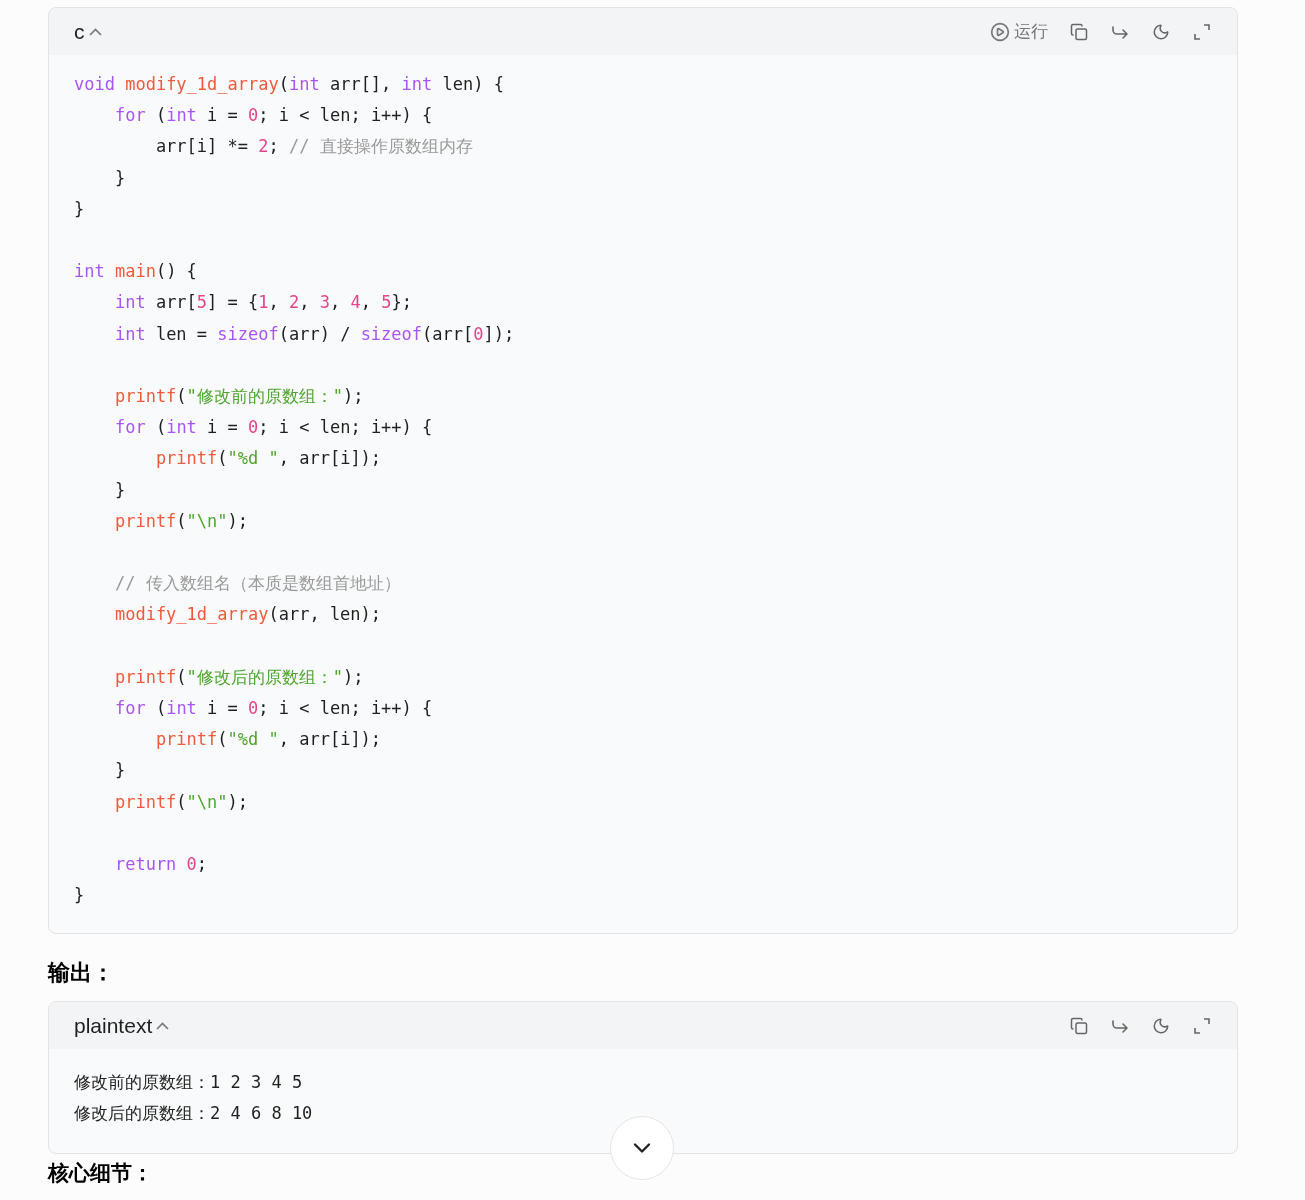 This screenshot has width=1305, height=1200. I want to click on language-toggle: c, so click(88, 31).